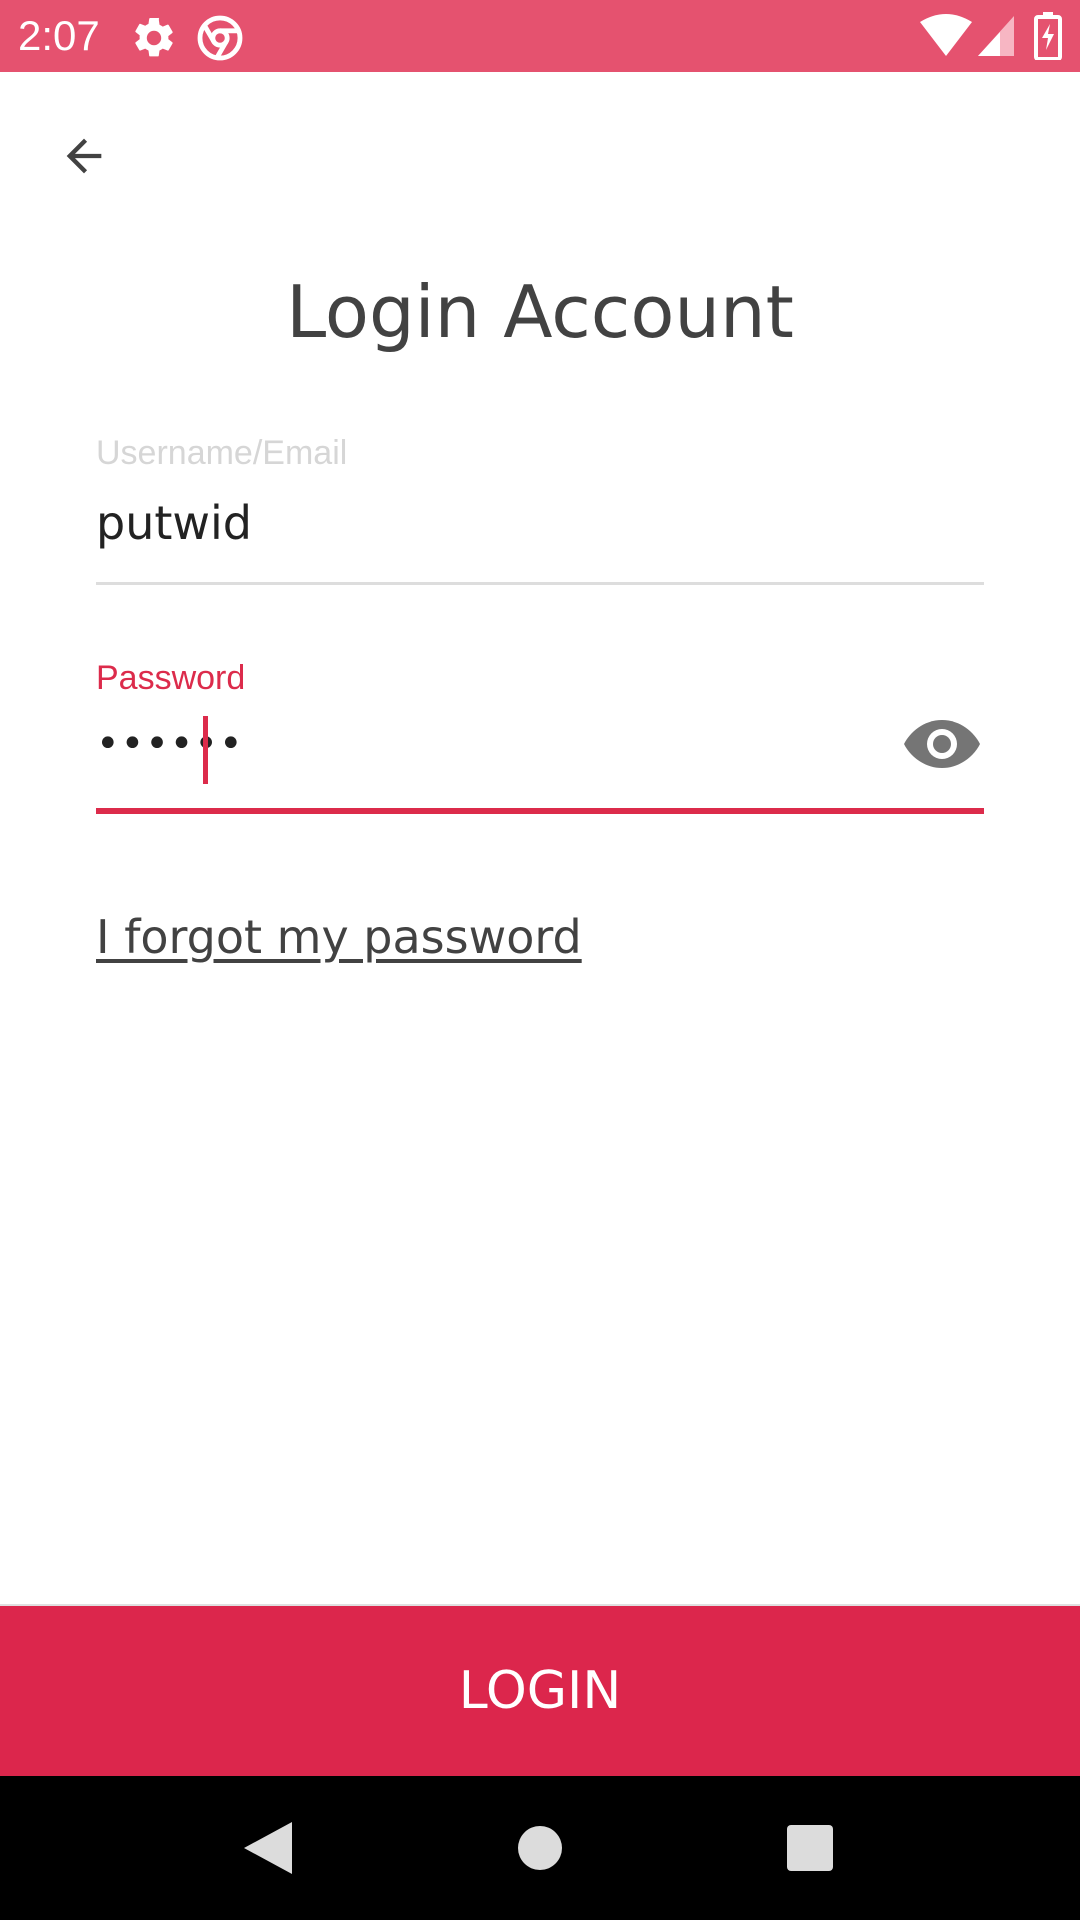 This screenshot has width=1080, height=1920. I want to click on navigation-bar, so click(540, 1848).